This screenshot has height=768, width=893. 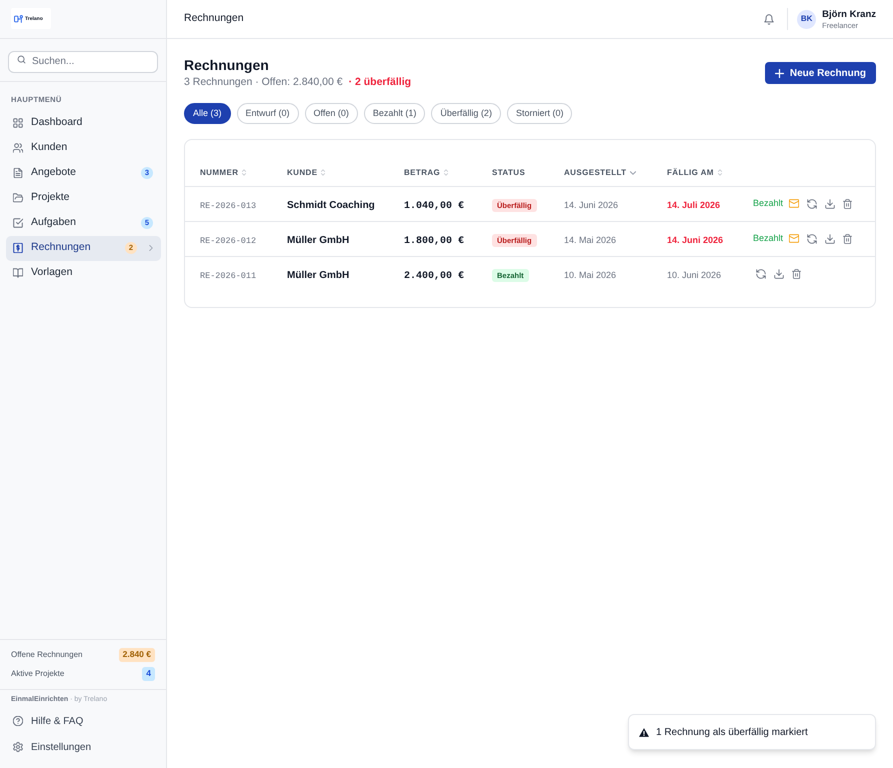 What do you see at coordinates (769, 19) in the screenshot?
I see `bell-icon` at bounding box center [769, 19].